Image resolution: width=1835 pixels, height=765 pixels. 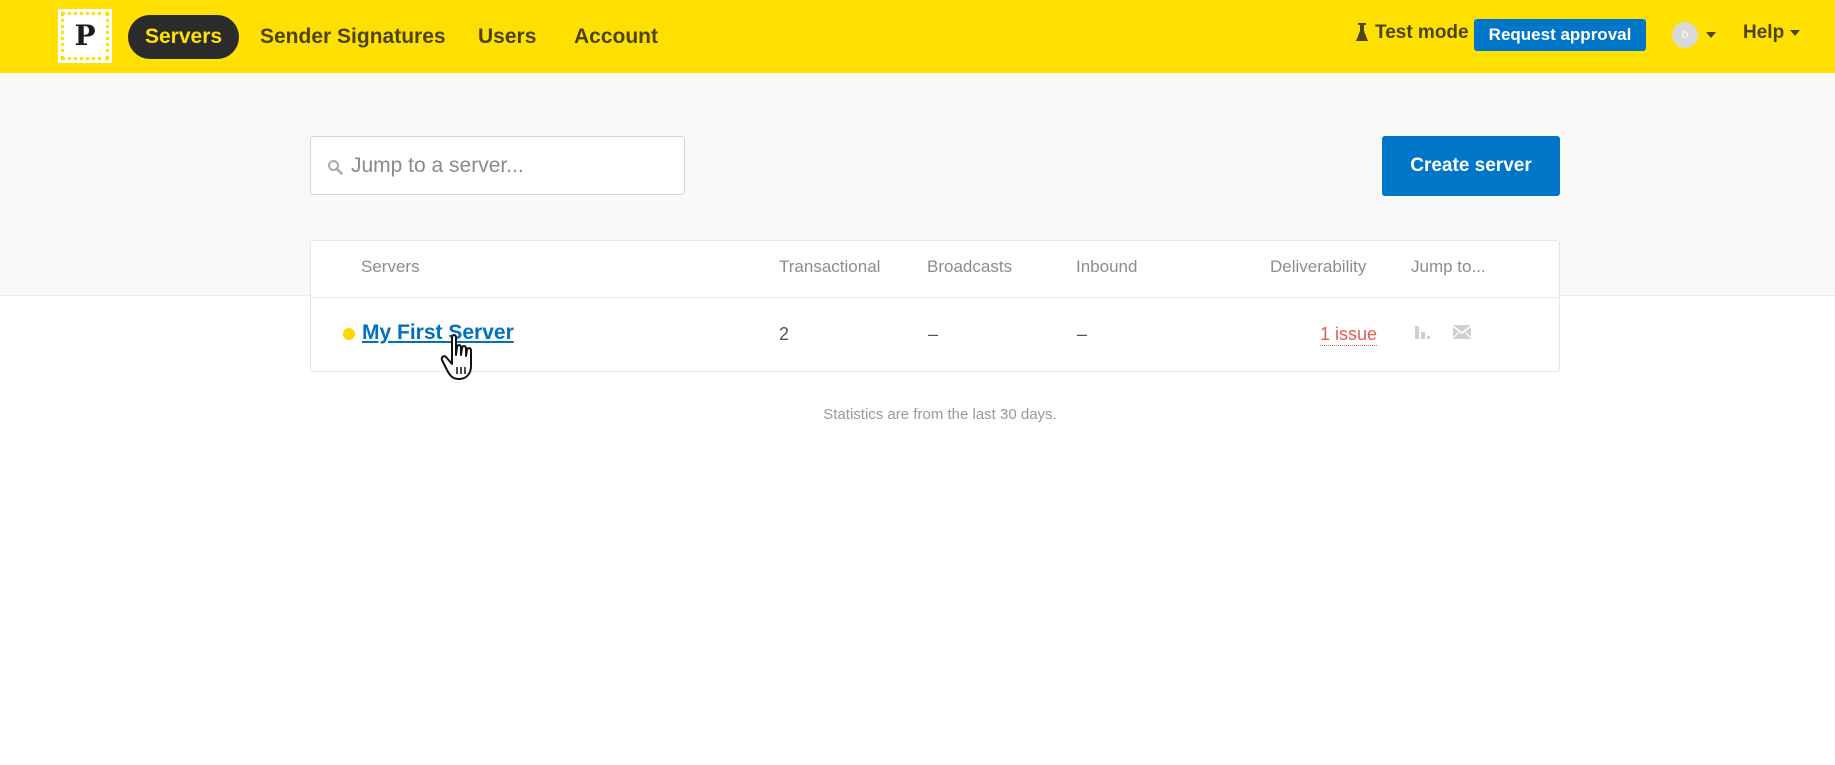 I want to click on nav-users: Users, so click(x=507, y=37).